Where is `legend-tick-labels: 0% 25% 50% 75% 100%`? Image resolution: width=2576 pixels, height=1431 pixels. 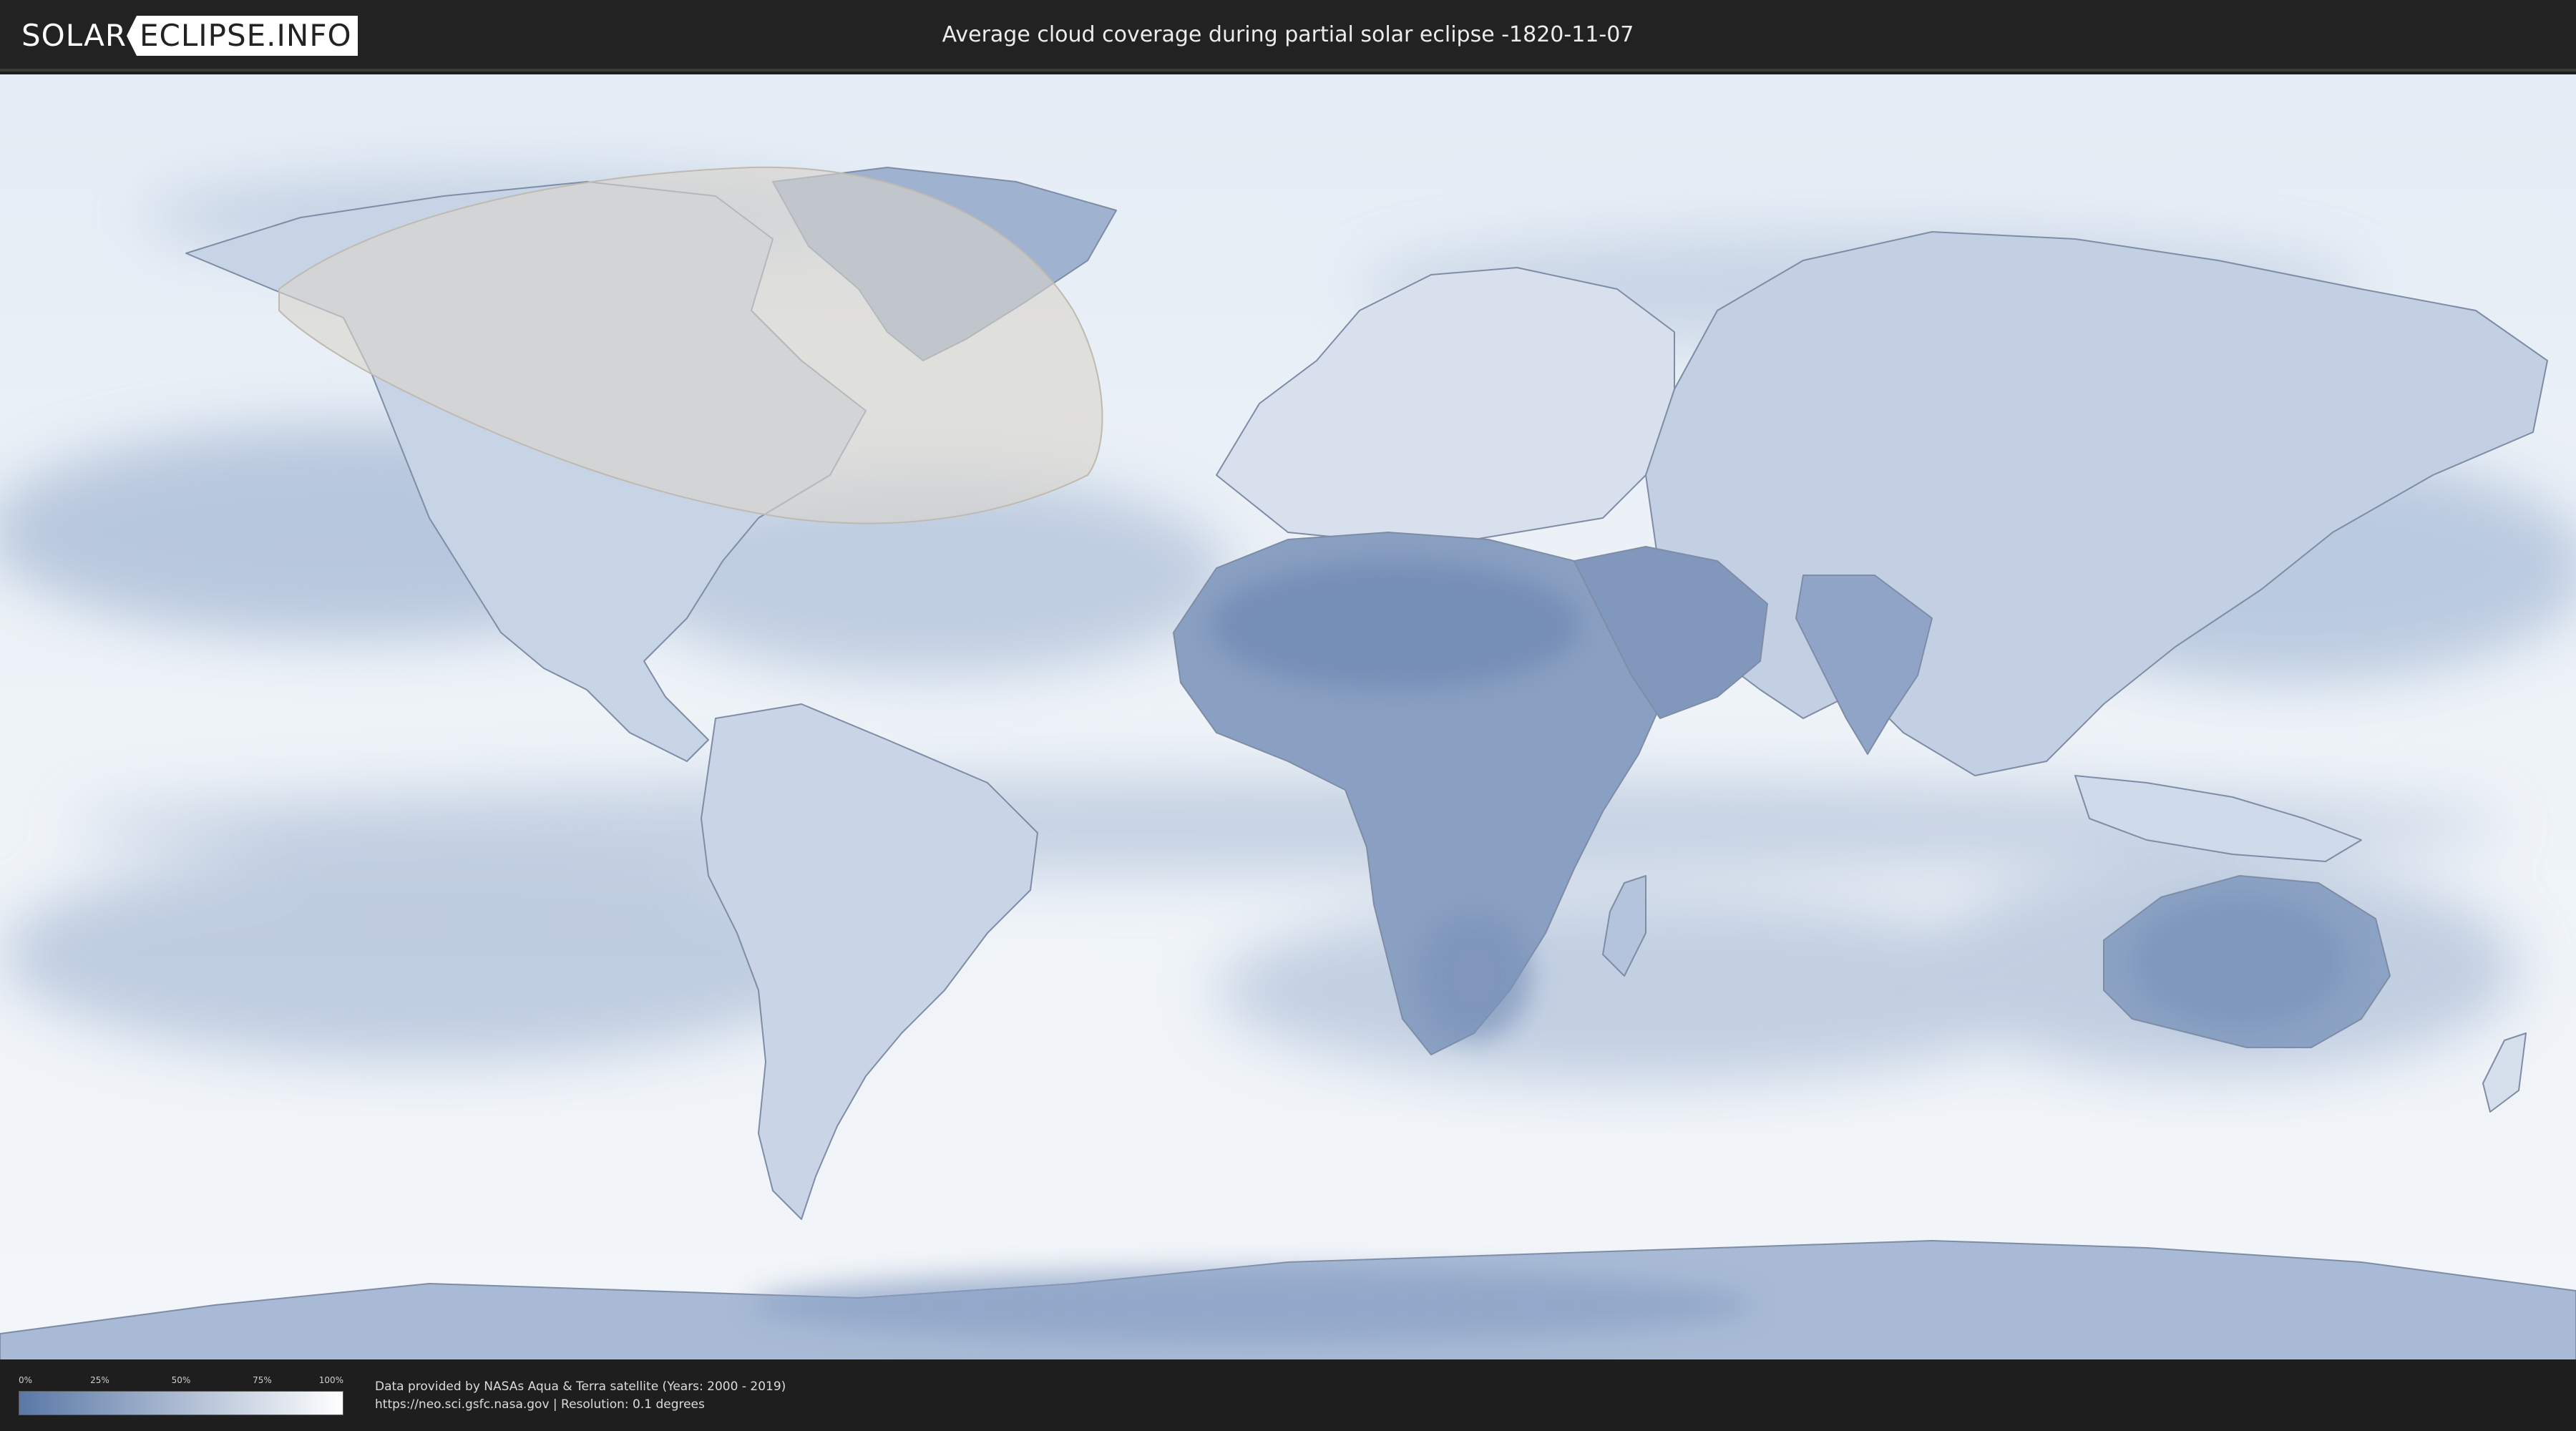
legend-tick-labels: 0% 25% 50% 75% 100% is located at coordinates (181, 1382).